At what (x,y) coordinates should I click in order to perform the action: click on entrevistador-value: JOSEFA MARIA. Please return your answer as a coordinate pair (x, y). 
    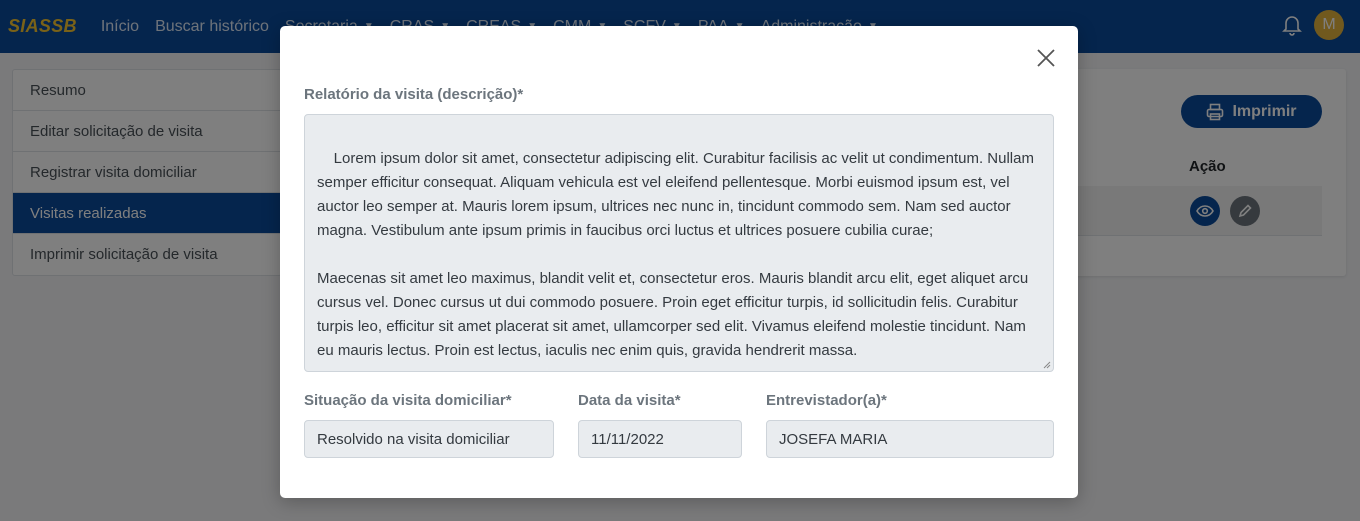
    Looking at the image, I should click on (833, 439).